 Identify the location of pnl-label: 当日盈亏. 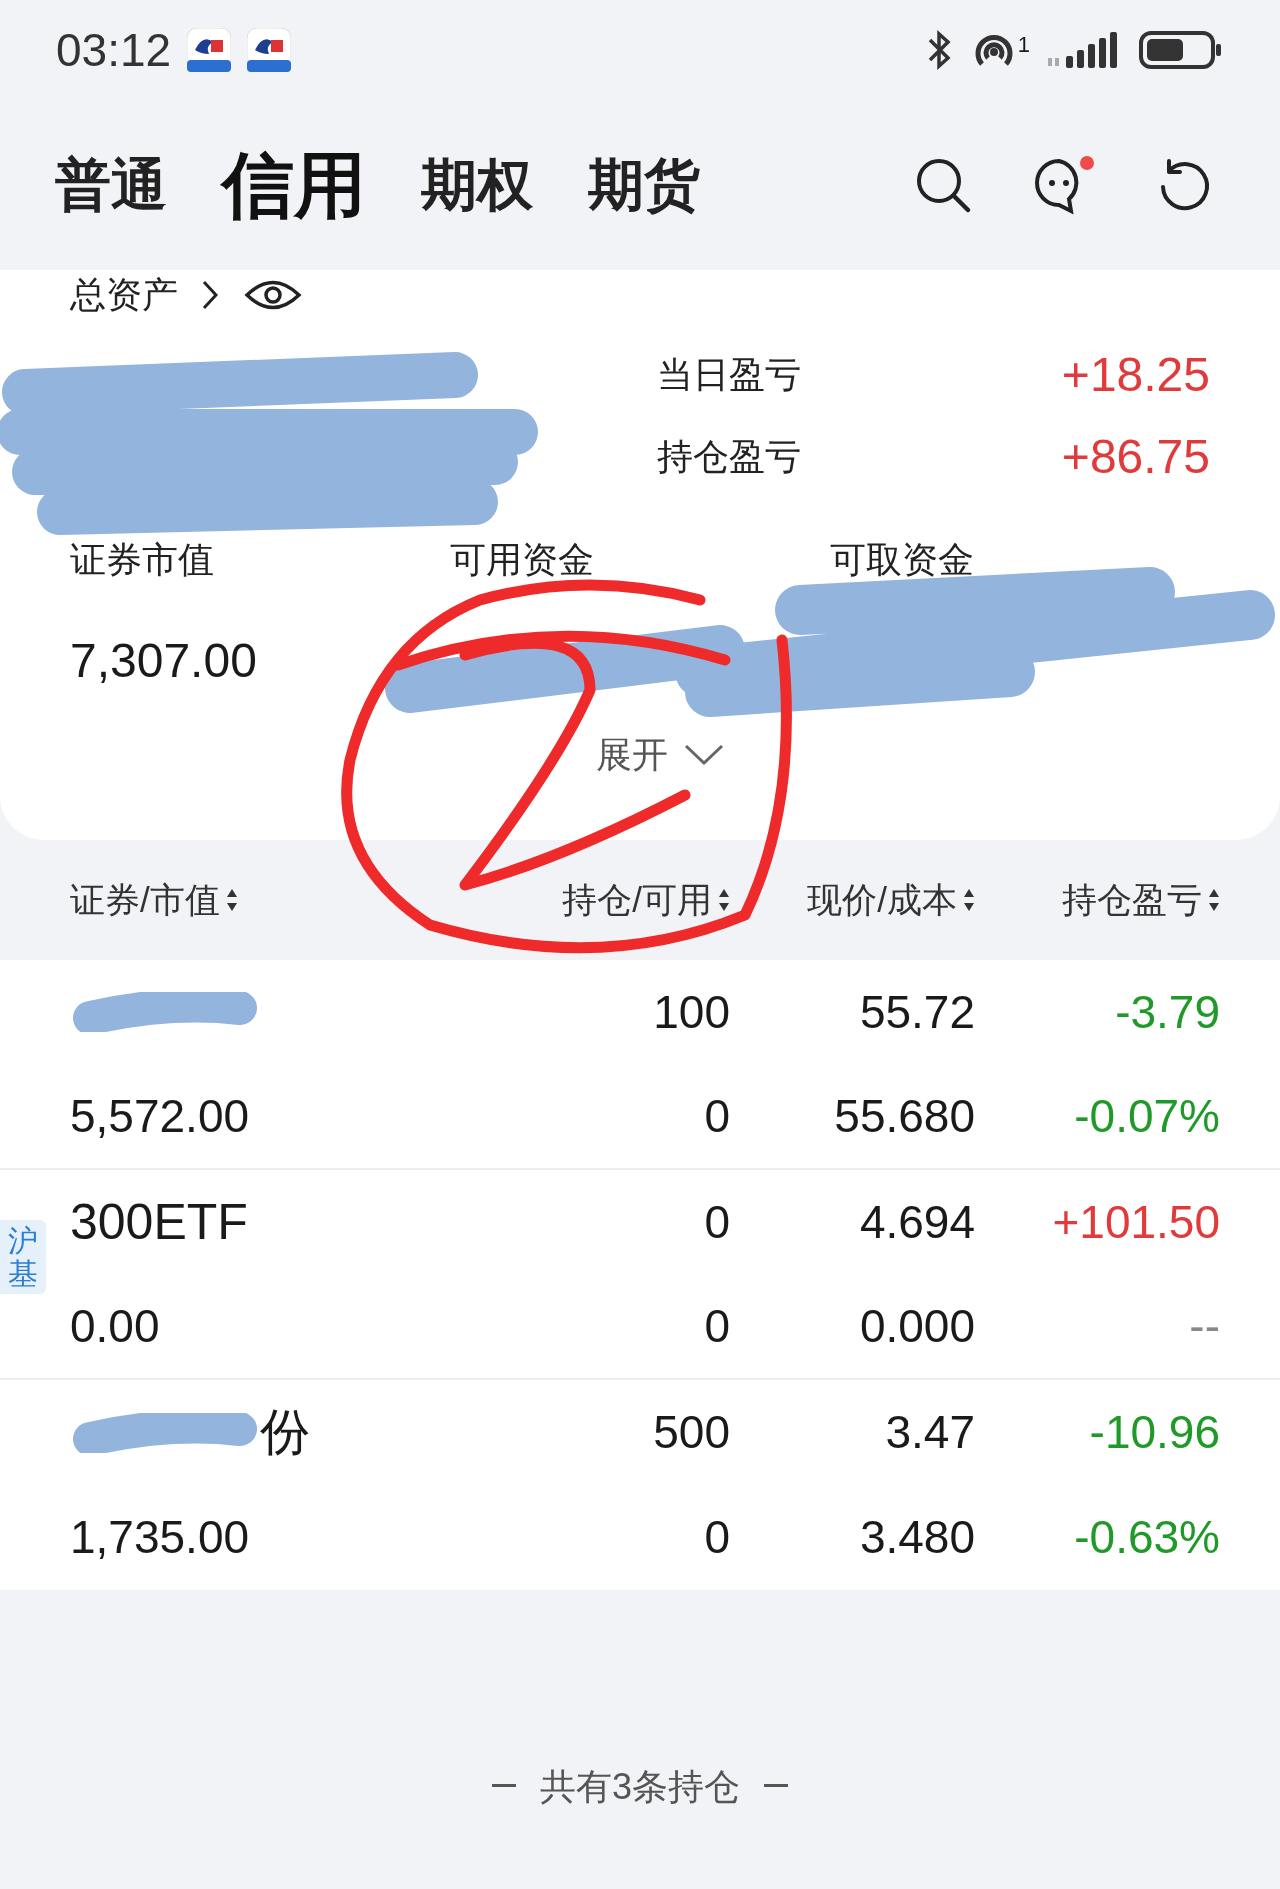
(729, 375).